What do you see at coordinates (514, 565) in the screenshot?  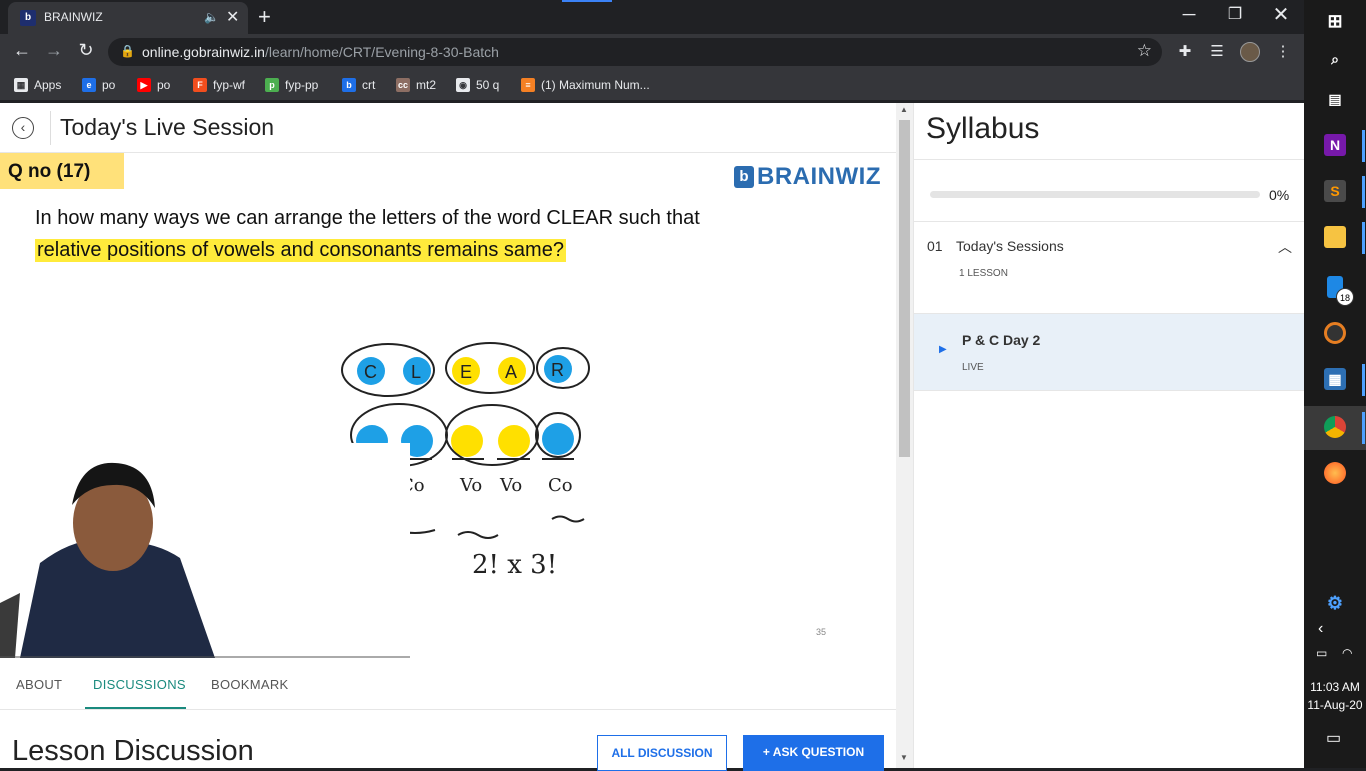 I see `answer-expression: 2! x 3!` at bounding box center [514, 565].